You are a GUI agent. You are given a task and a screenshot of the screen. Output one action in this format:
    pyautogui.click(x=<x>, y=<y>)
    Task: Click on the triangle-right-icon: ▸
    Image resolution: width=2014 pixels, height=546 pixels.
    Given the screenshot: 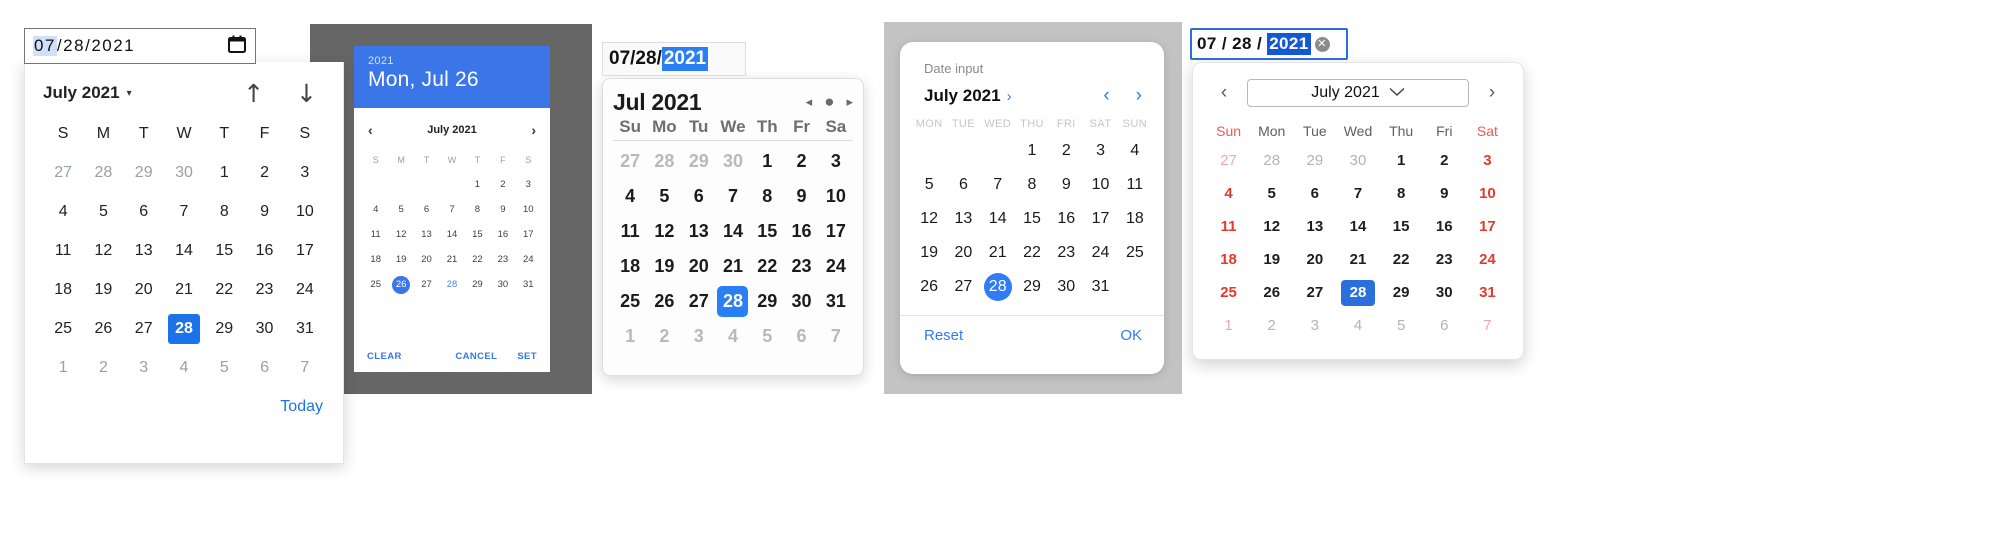 What is the action you would take?
    pyautogui.click(x=849, y=102)
    